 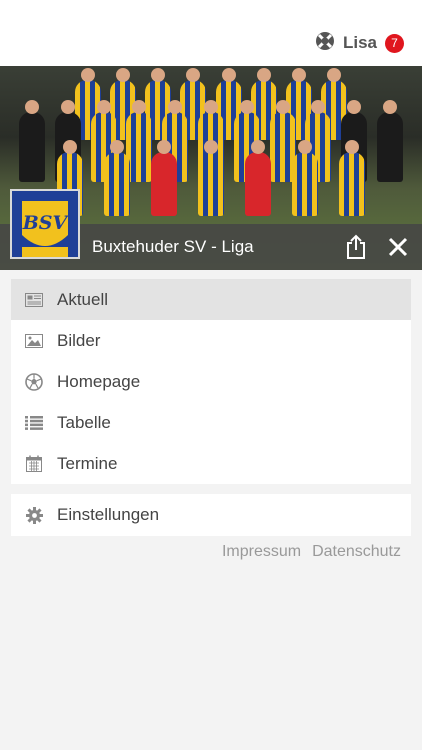 What do you see at coordinates (356, 552) in the screenshot?
I see `datenschutz-link: Datenschutz` at bounding box center [356, 552].